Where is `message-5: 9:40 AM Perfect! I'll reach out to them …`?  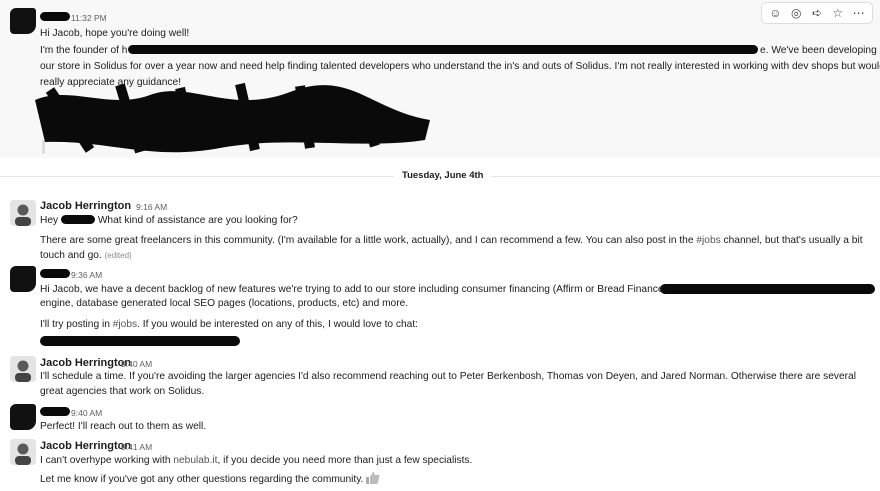
message-5: 9:40 AM Perfect! I'll reach out to them … is located at coordinates (440, 420).